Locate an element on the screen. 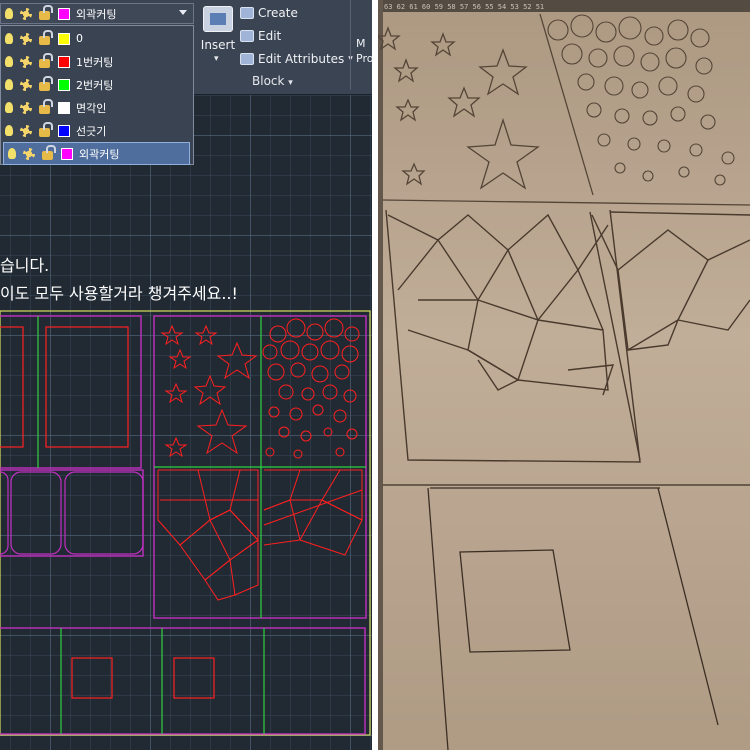 This screenshot has width=750, height=750. chevron-down-icon is located at coordinates (183, 12).